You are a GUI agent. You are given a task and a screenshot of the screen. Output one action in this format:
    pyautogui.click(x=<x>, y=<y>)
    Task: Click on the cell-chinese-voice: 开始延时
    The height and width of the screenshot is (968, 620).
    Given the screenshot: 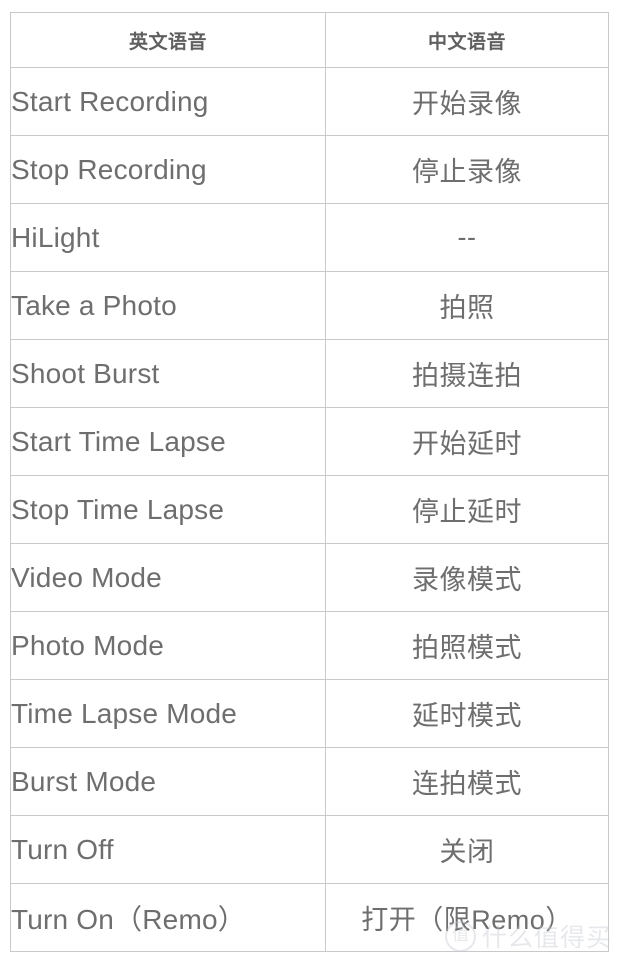 What is the action you would take?
    pyautogui.click(x=467, y=441)
    